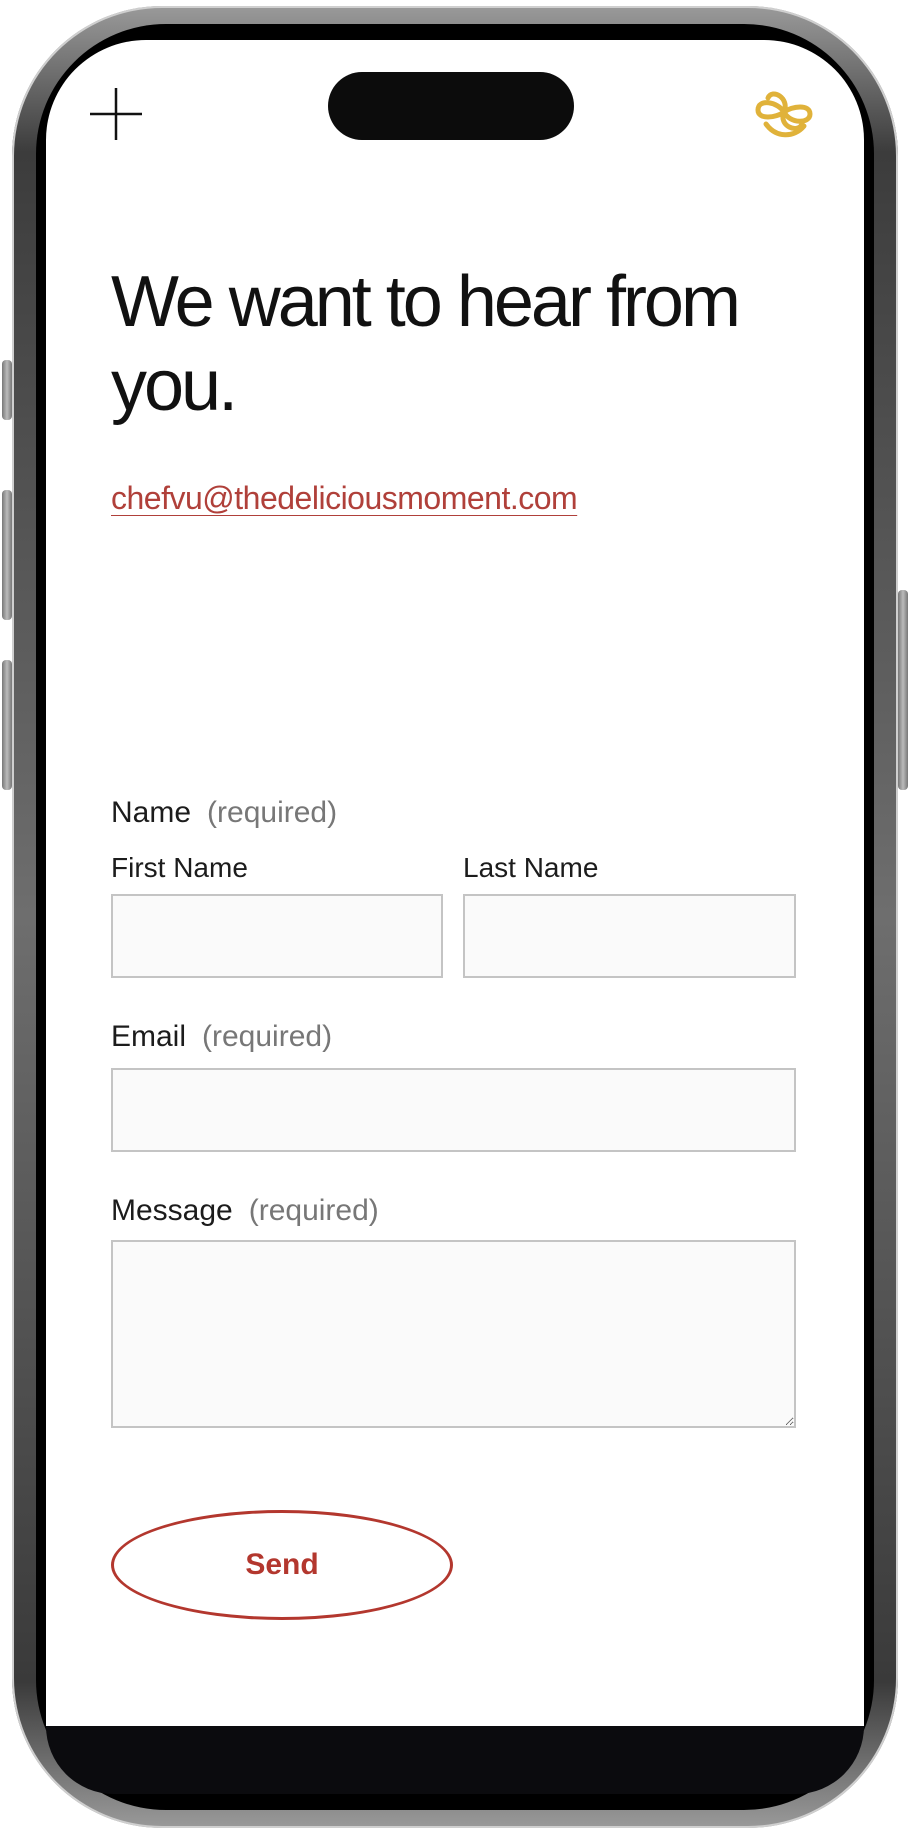  I want to click on message-label-text: Message, so click(172, 1210).